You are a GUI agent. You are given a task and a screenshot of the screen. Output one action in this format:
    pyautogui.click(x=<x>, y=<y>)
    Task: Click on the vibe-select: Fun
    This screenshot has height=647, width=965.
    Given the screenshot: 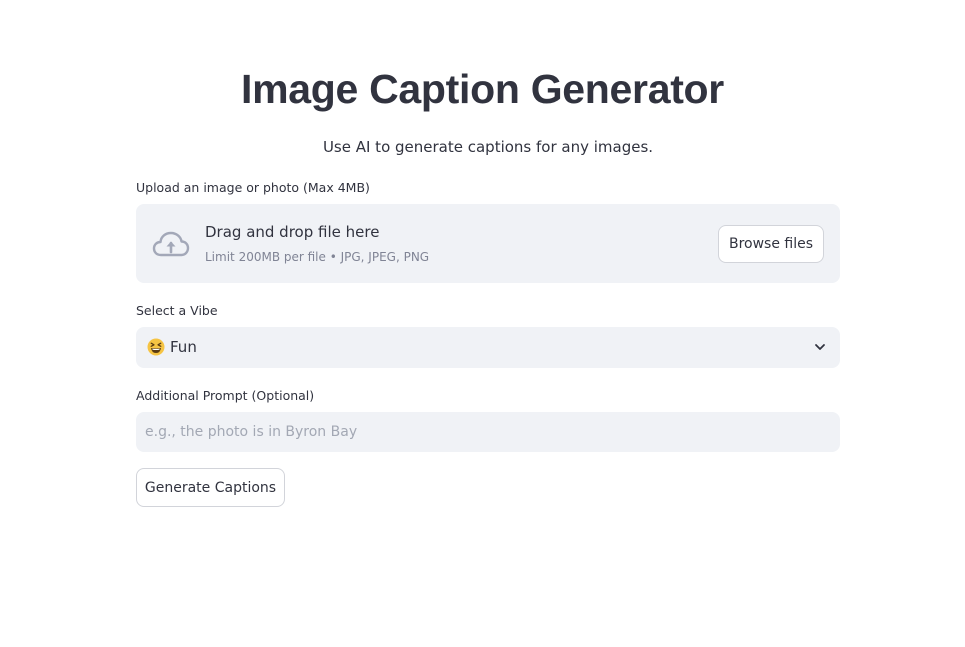 What is the action you would take?
    pyautogui.click(x=488, y=347)
    